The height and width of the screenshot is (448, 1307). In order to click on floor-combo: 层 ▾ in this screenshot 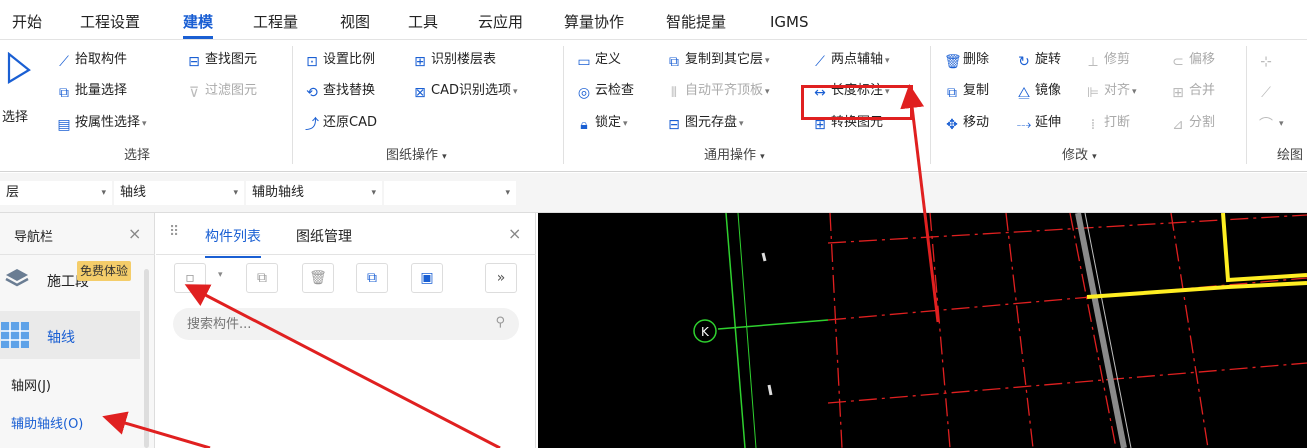, I will do `click(56, 193)`.